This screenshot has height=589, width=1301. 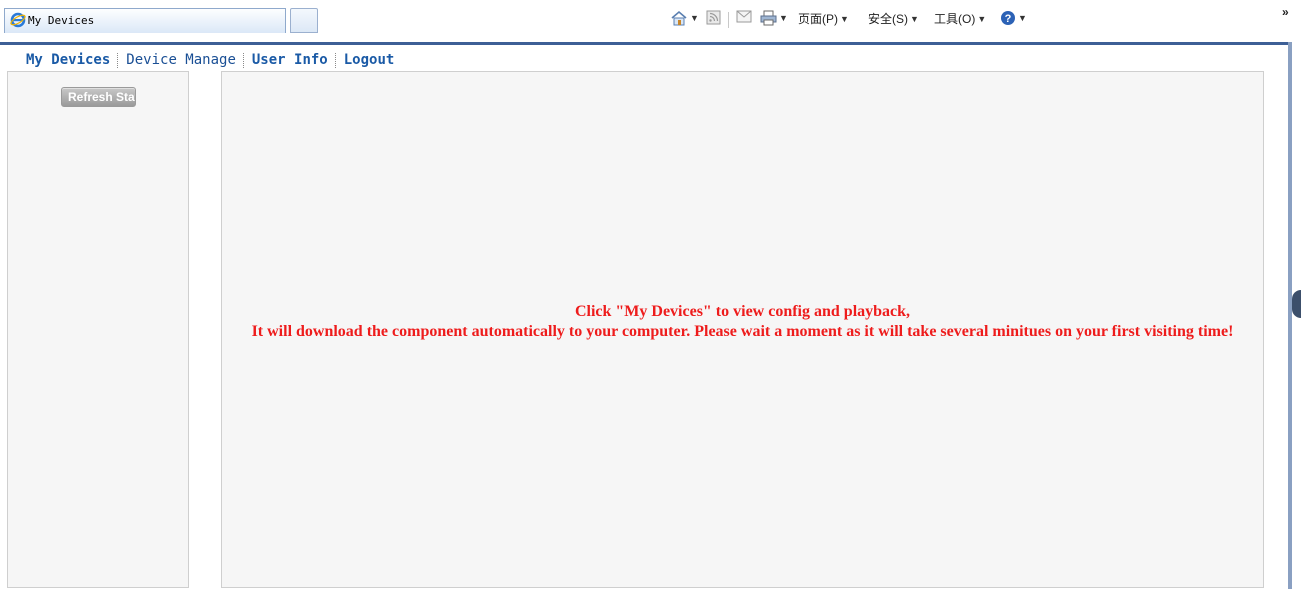 I want to click on new-tab-button, so click(x=304, y=20).